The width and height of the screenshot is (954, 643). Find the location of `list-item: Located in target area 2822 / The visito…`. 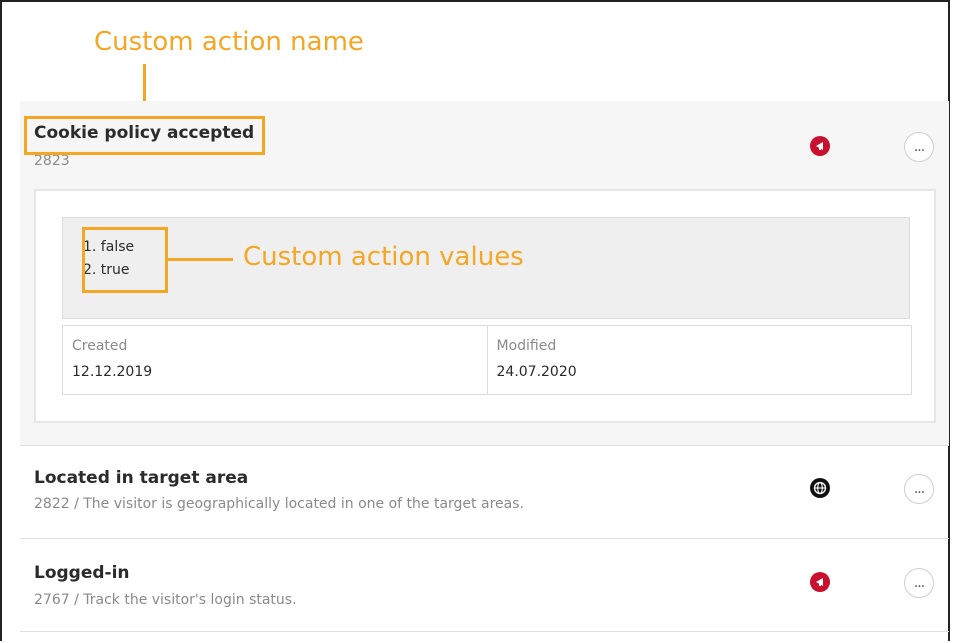

list-item: Located in target area 2822 / The visito… is located at coordinates (484, 492).